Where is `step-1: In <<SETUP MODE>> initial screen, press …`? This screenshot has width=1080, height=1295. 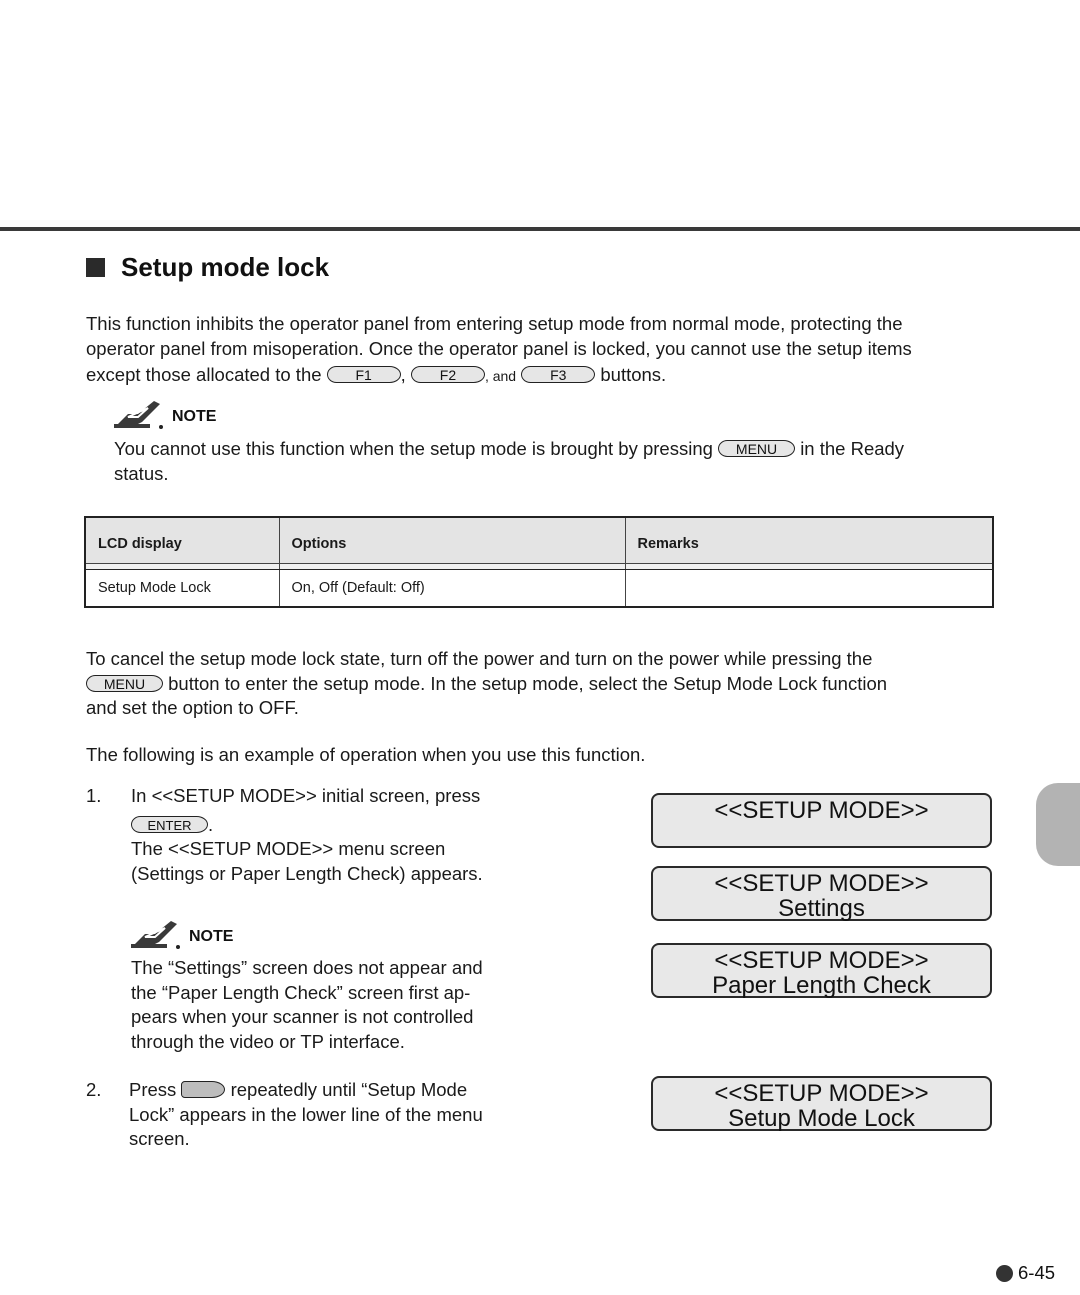 step-1: In <<SETUP MODE>> initial screen, press … is located at coordinates (307, 834).